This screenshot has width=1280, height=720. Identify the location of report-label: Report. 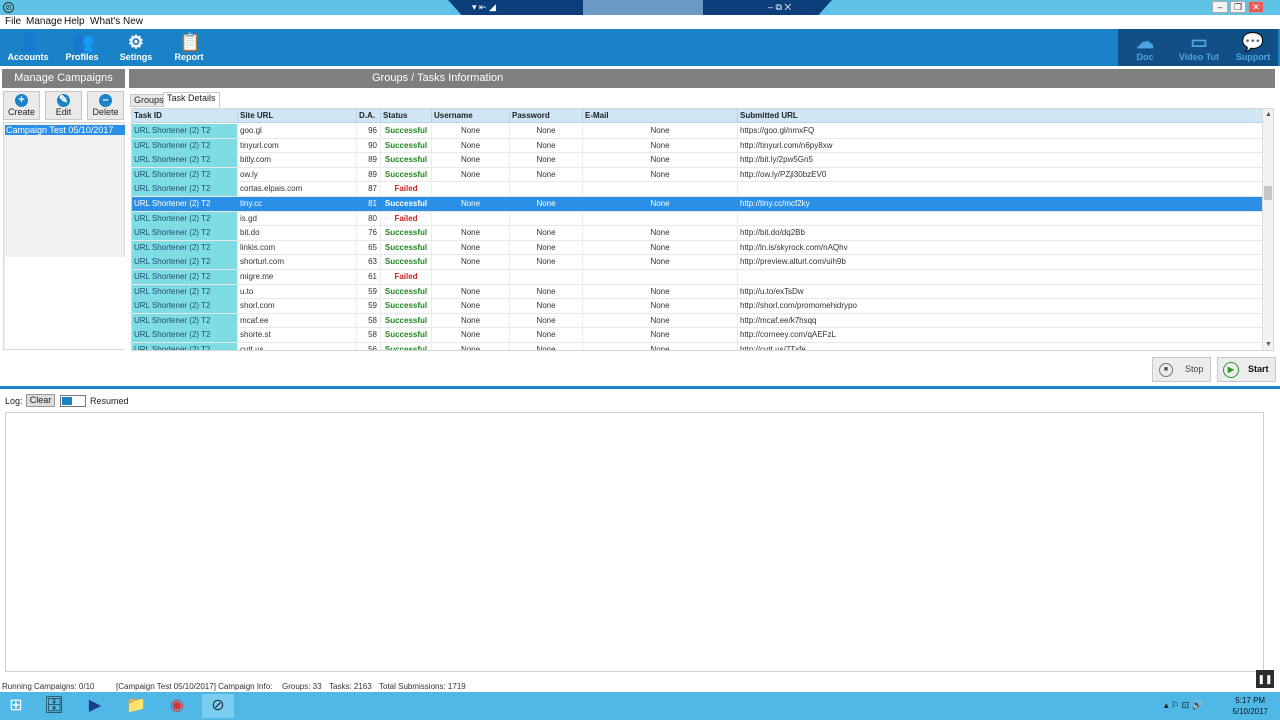
(189, 57).